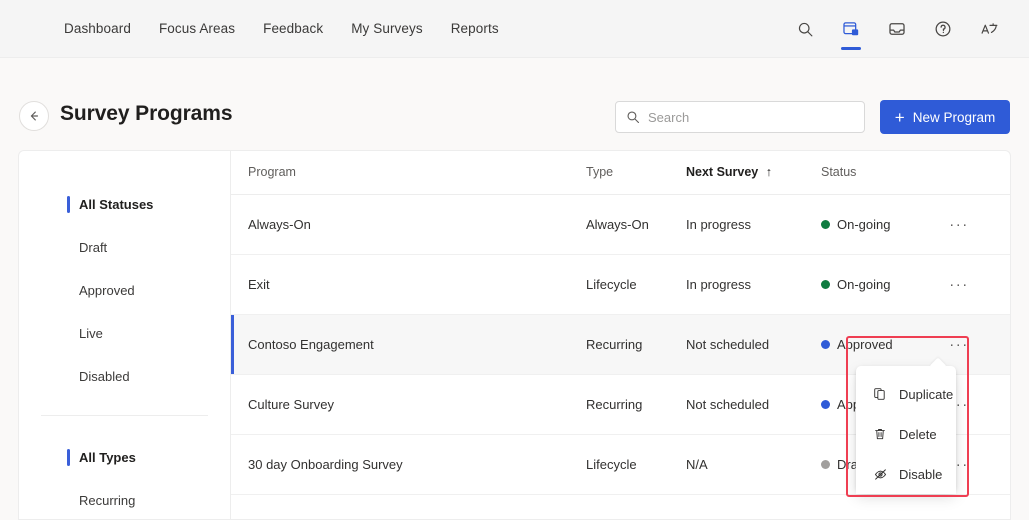  I want to click on column-header-program: Program, so click(408, 173).